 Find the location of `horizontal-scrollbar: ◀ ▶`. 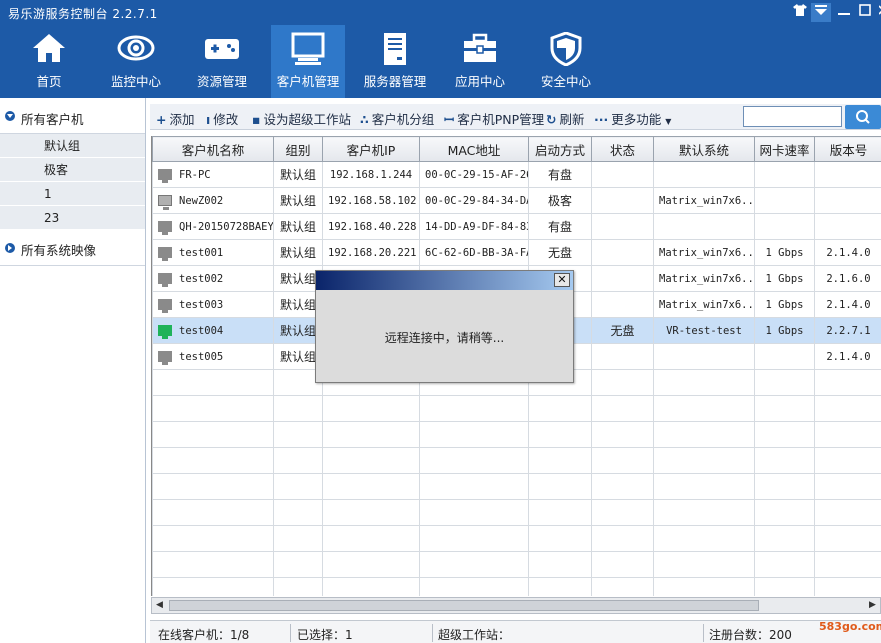

horizontal-scrollbar: ◀ ▶ is located at coordinates (516, 605).